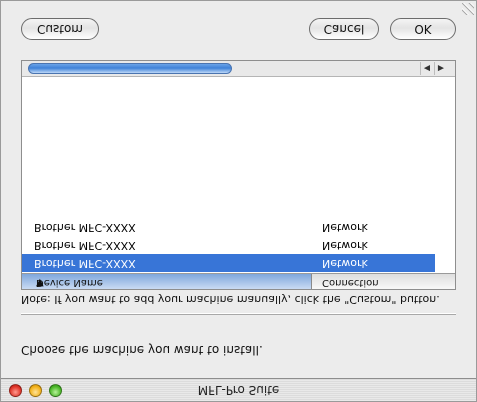  I want to click on resize-grip, so click(468, 9).